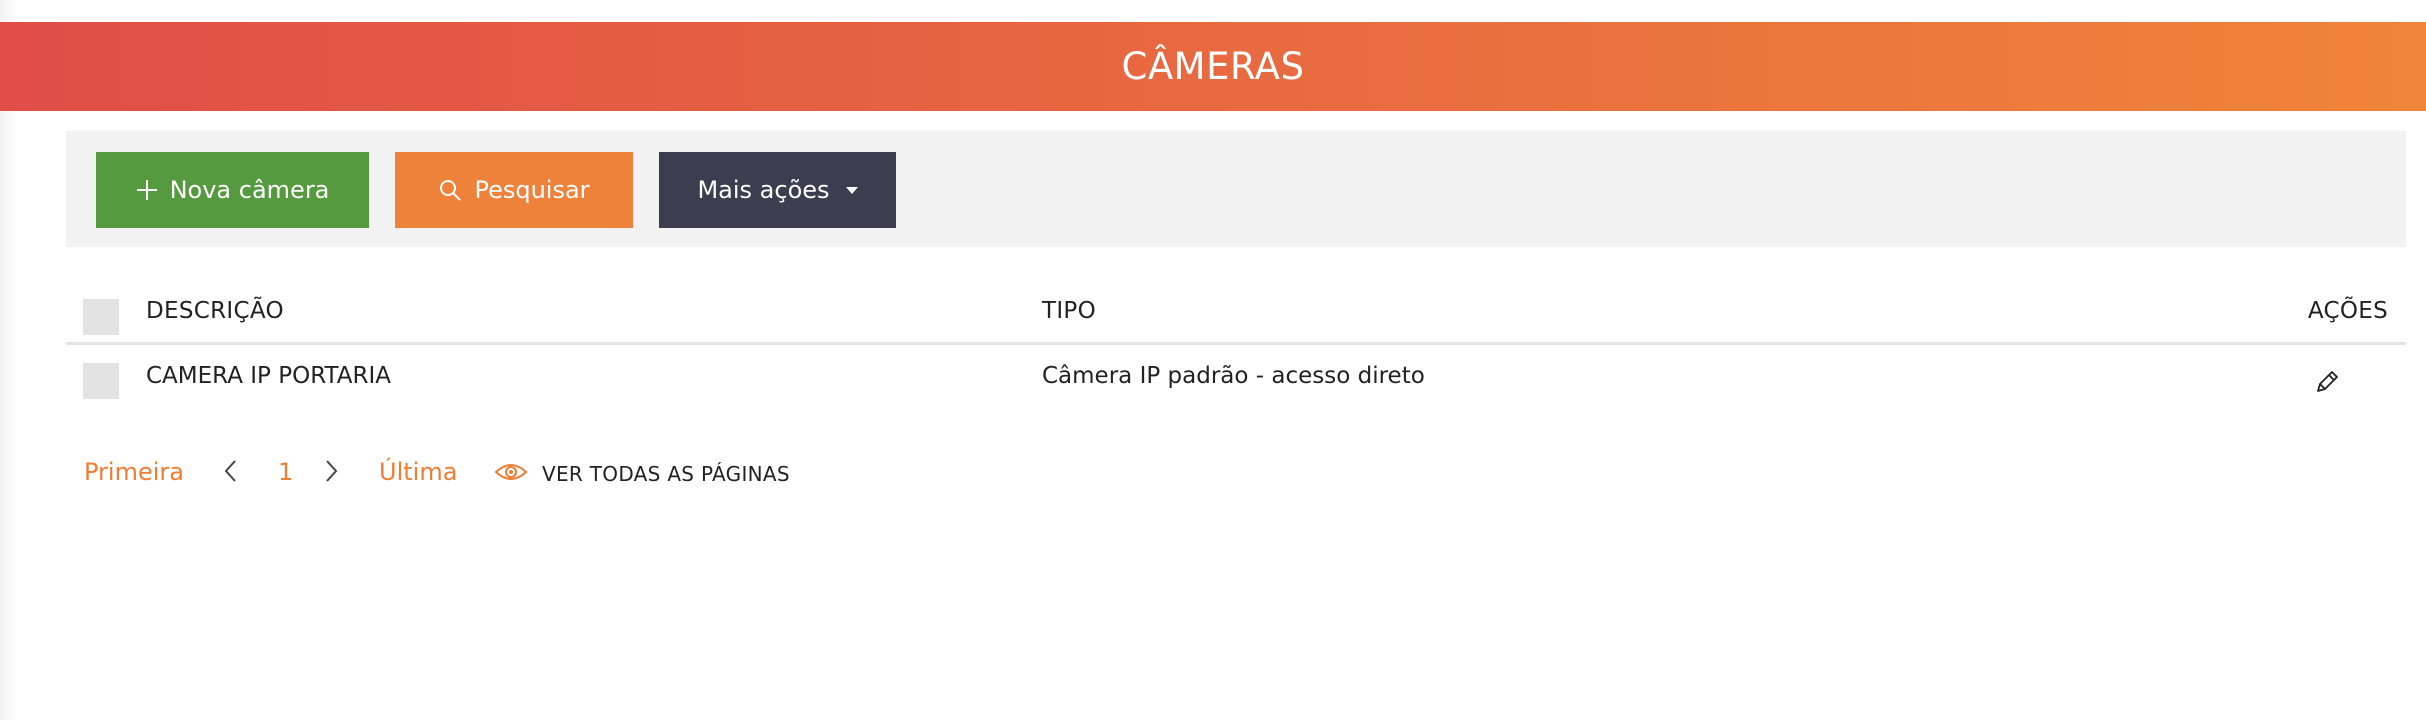 The height and width of the screenshot is (720, 2426). What do you see at coordinates (450, 190) in the screenshot?
I see `search-icon` at bounding box center [450, 190].